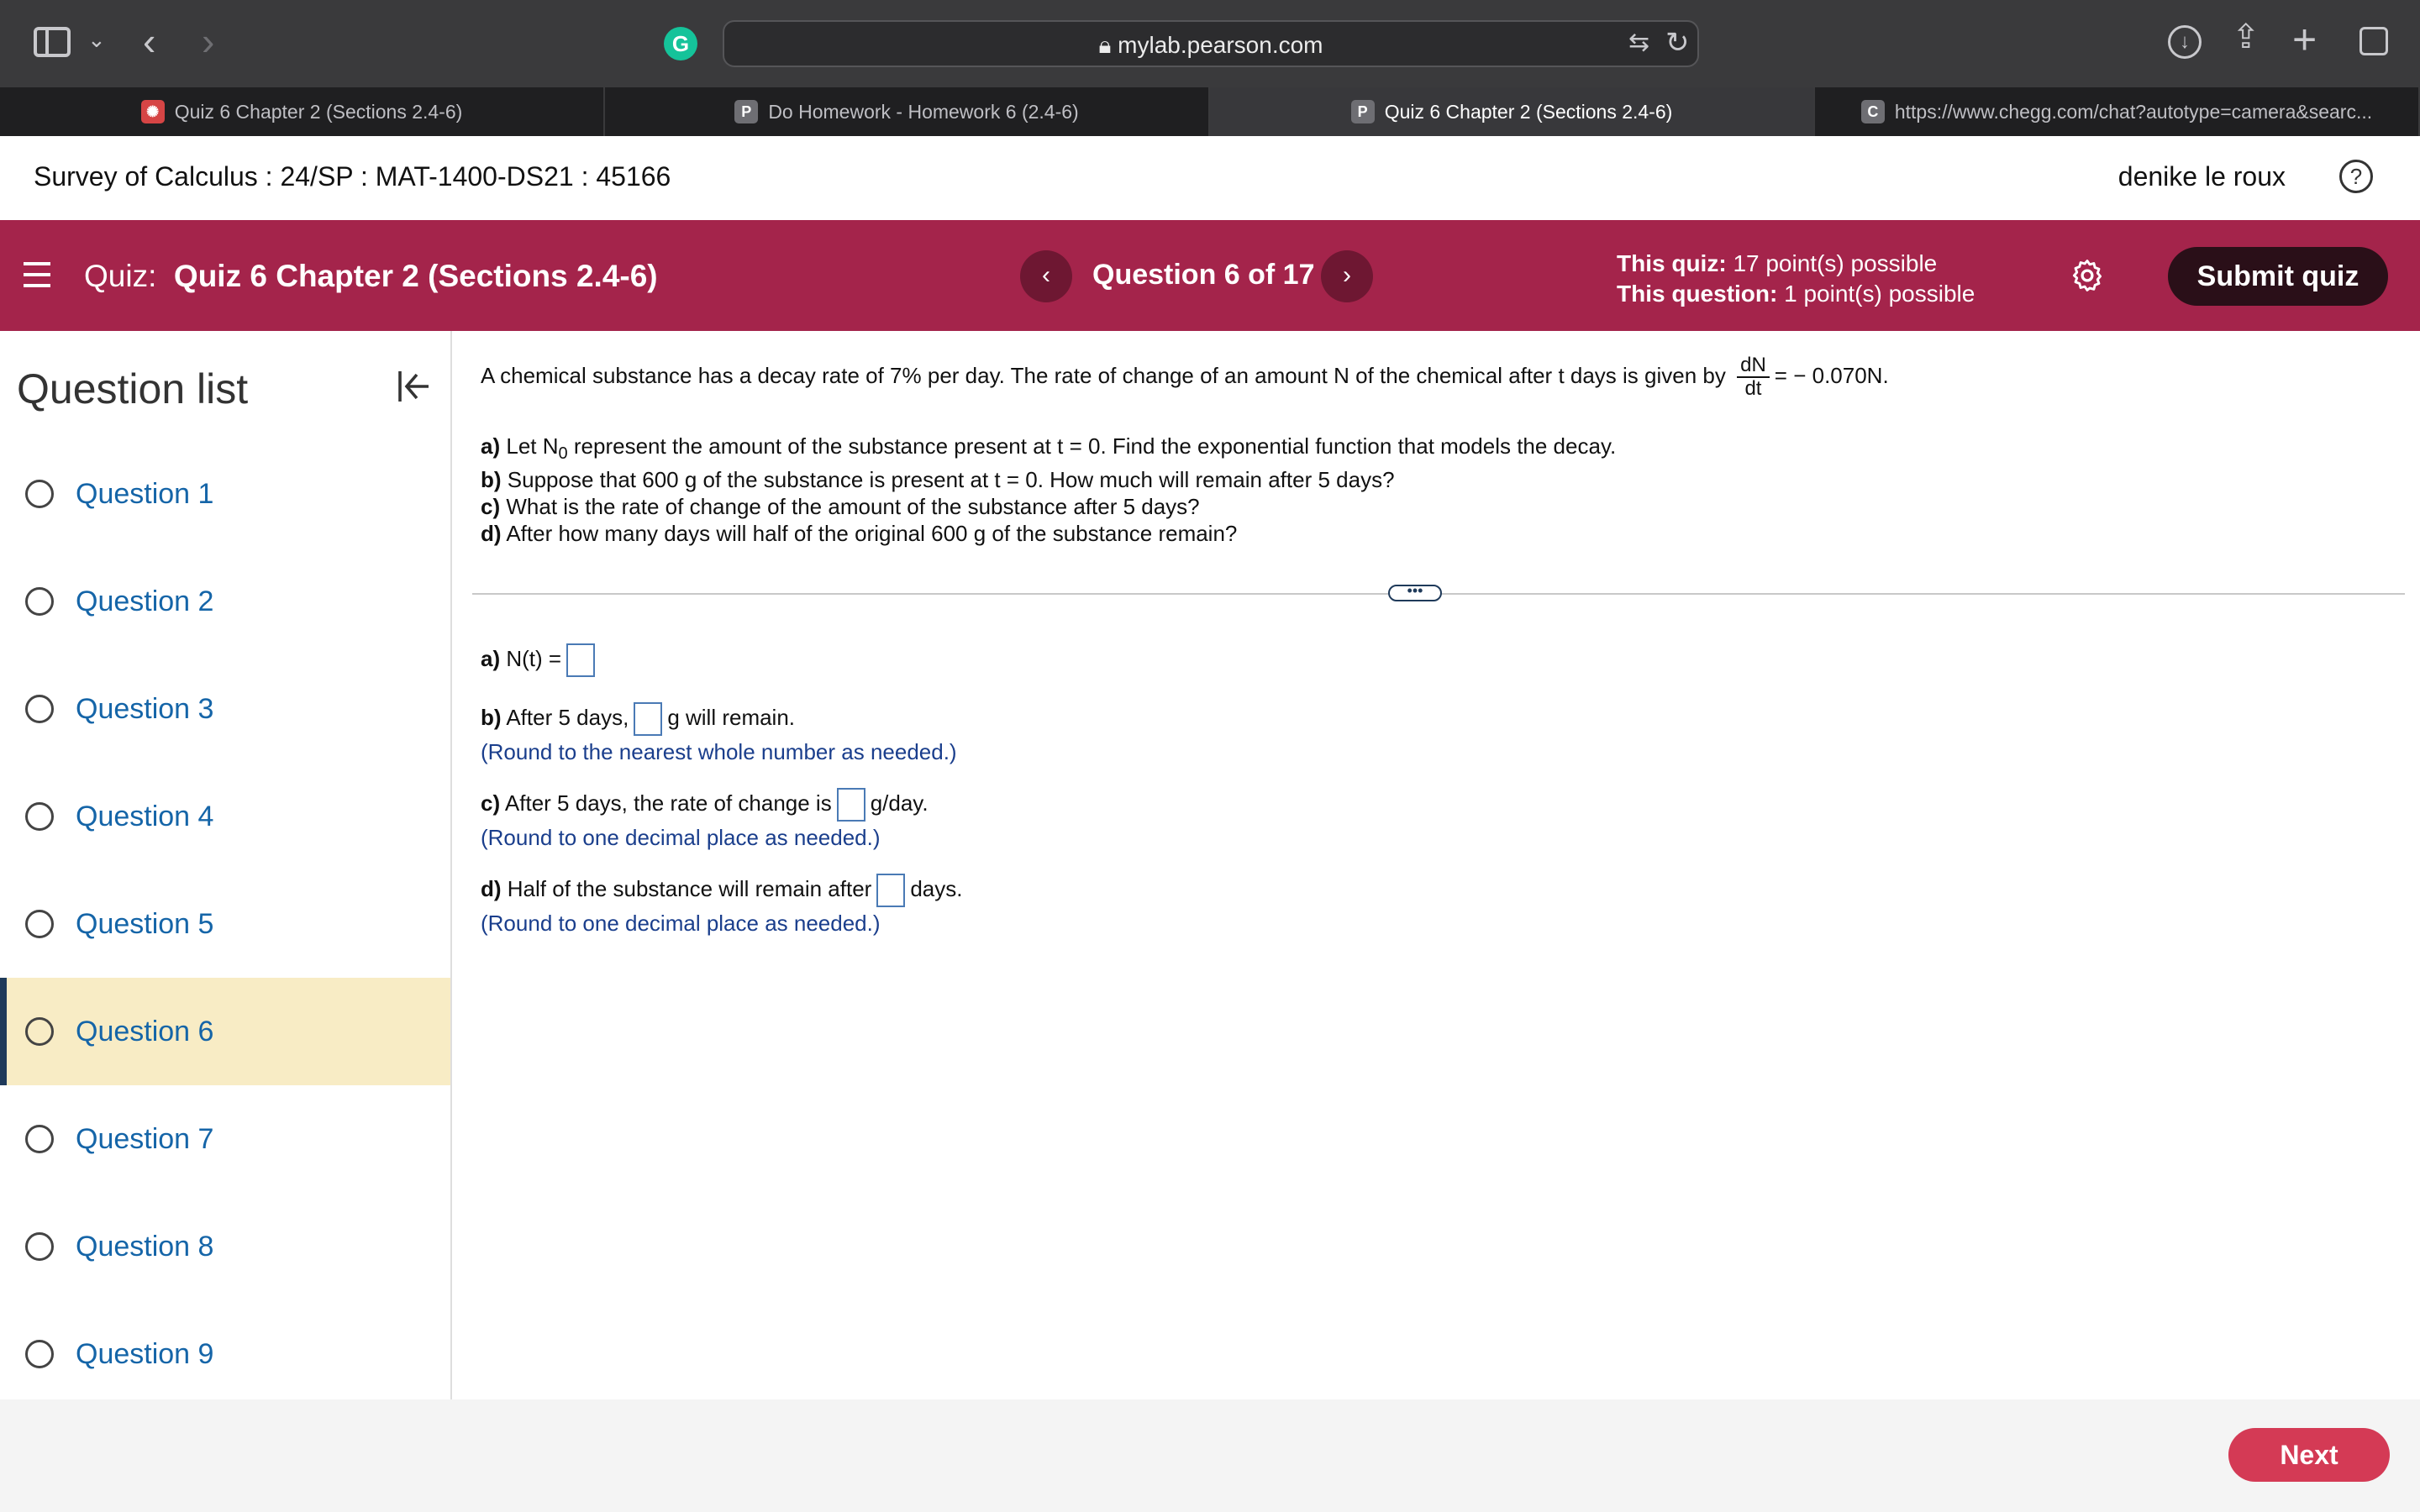 The image size is (2420, 1512). Describe the element at coordinates (225, 1139) in the screenshot. I see `question-list-item-7: Question 7` at that location.